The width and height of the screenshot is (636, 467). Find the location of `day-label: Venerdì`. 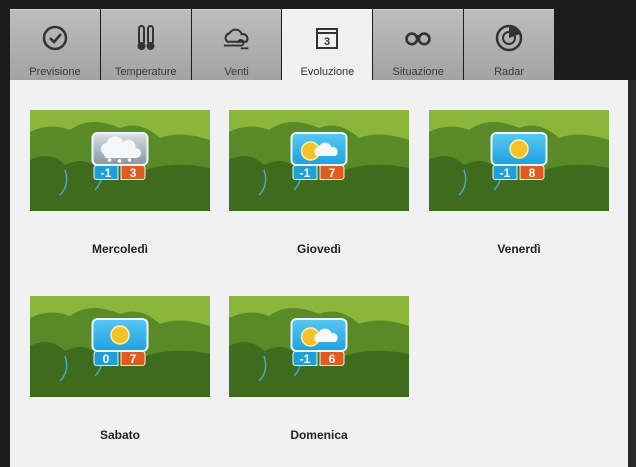

day-label: Venerdì is located at coordinates (519, 249).